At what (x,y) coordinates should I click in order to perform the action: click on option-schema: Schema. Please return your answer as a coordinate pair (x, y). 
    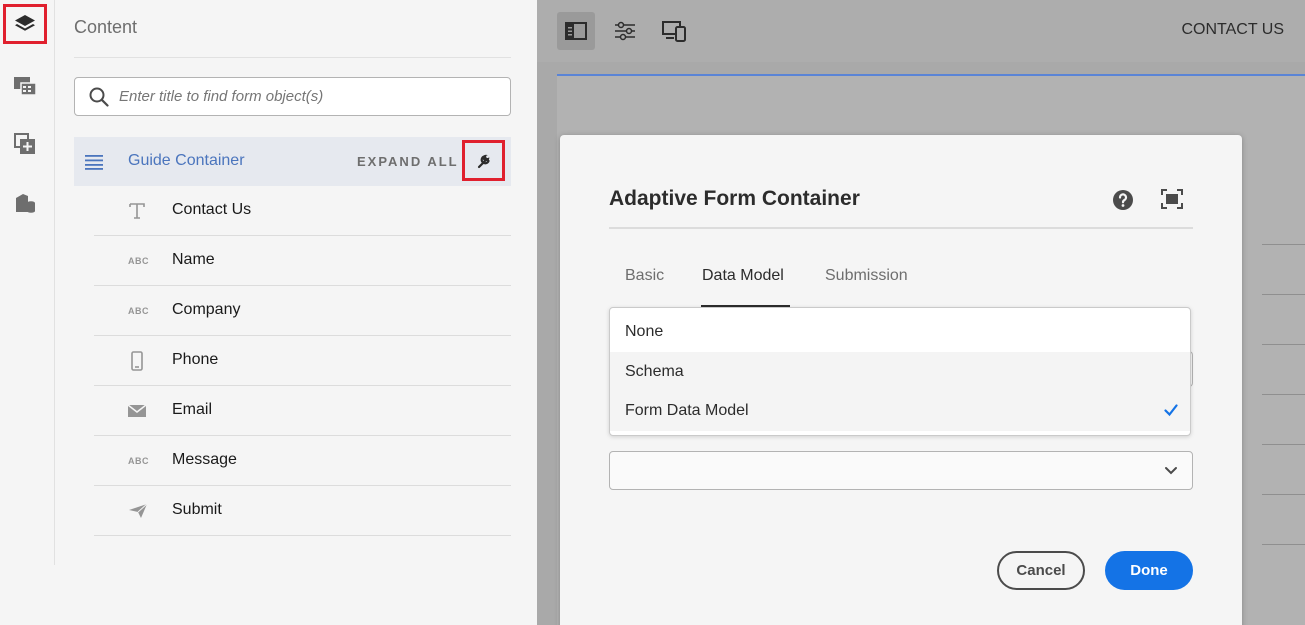
    Looking at the image, I should click on (900, 372).